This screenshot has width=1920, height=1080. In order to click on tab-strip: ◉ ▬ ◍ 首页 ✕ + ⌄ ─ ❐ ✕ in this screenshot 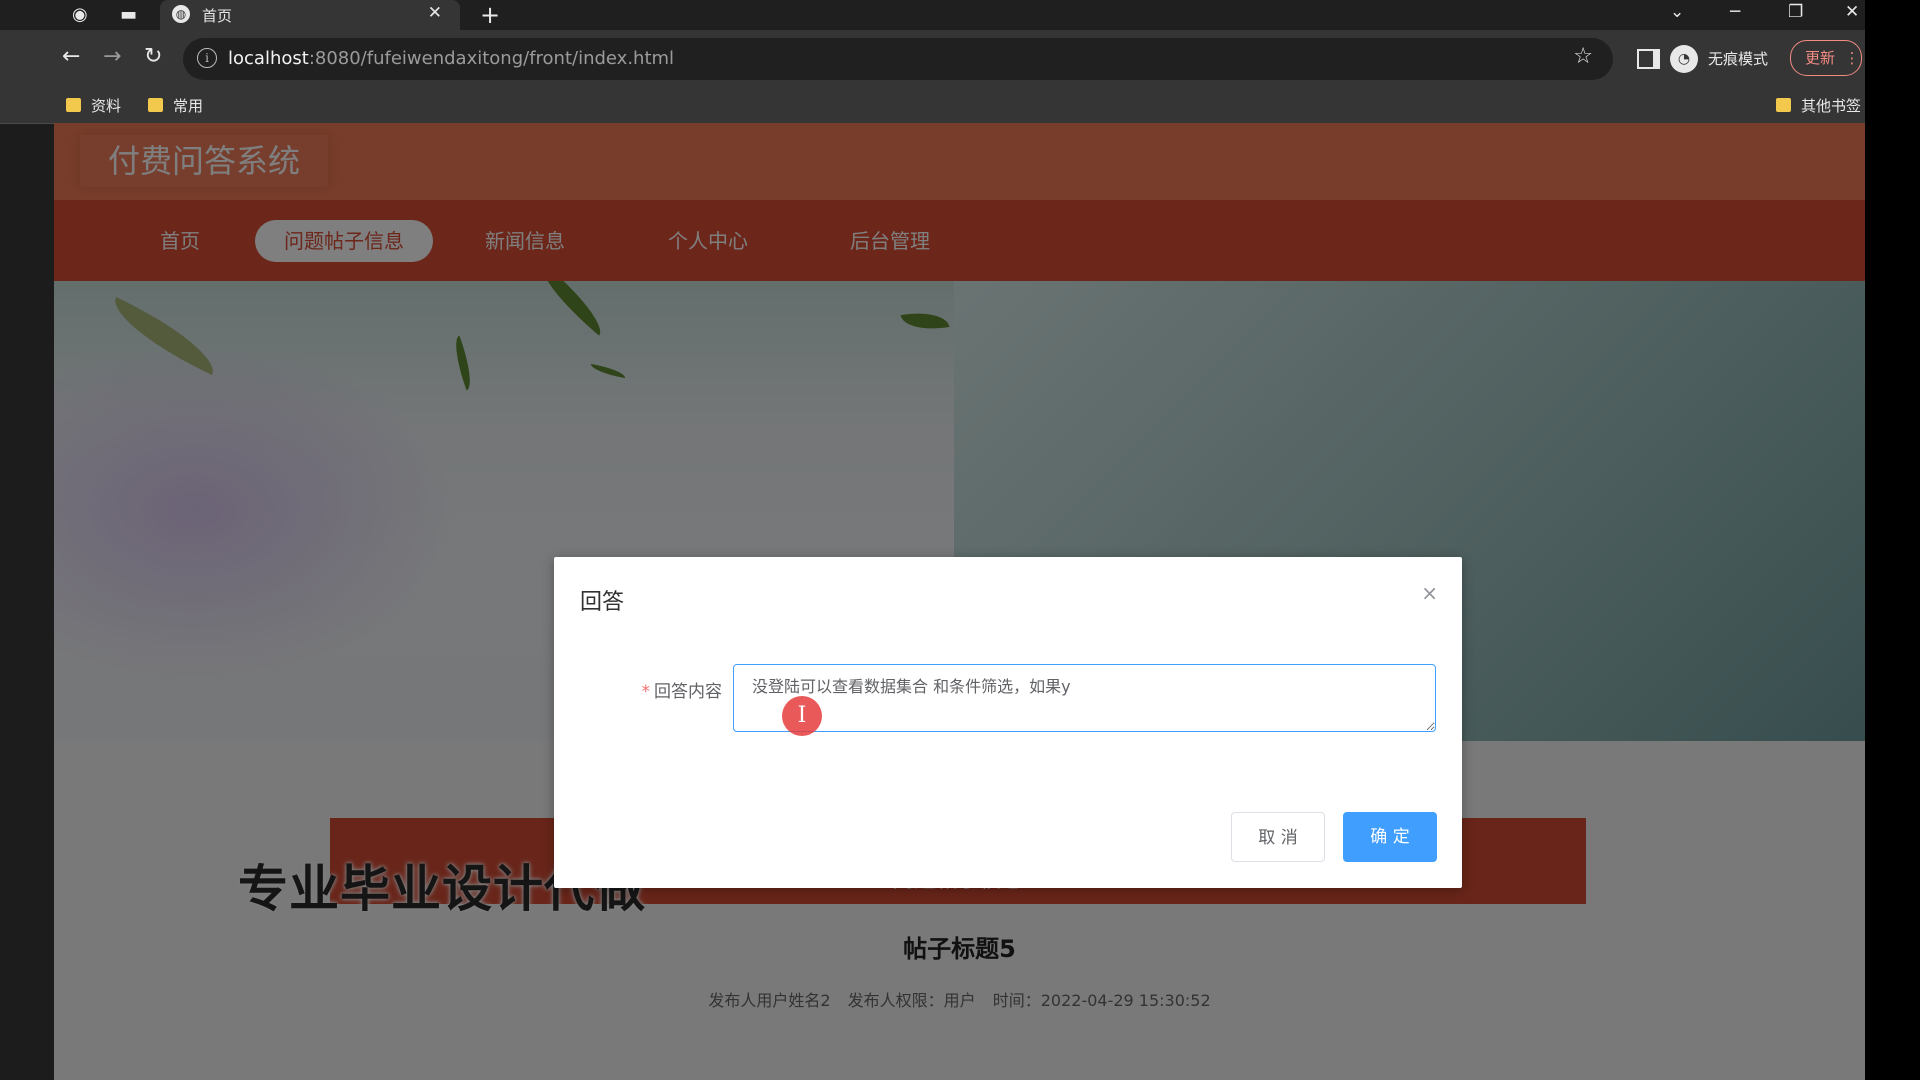, I will do `click(932, 15)`.